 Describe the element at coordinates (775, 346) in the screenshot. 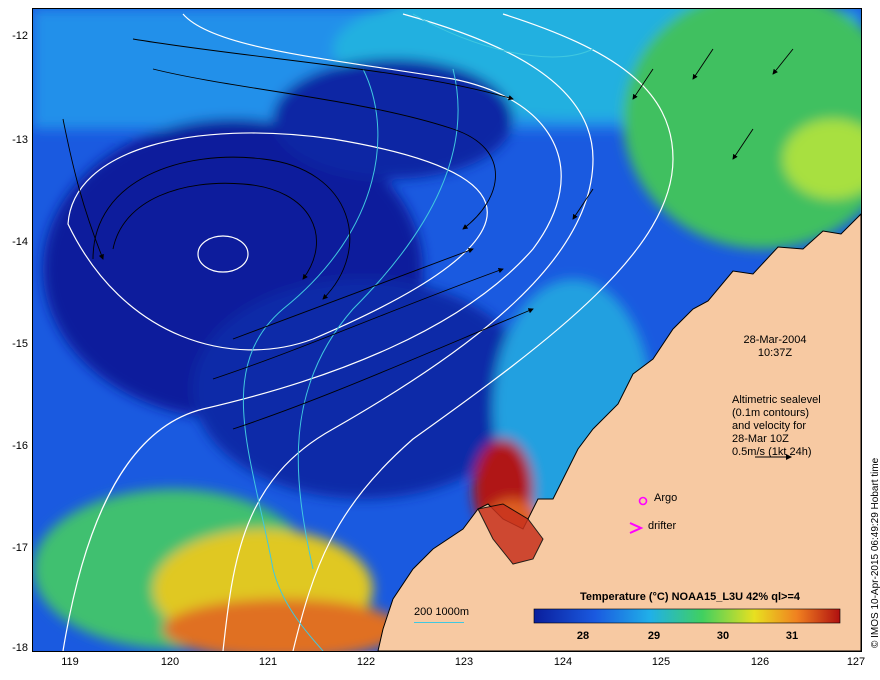

I see `date-label: 28-Mar-2004 10:37Z` at that location.